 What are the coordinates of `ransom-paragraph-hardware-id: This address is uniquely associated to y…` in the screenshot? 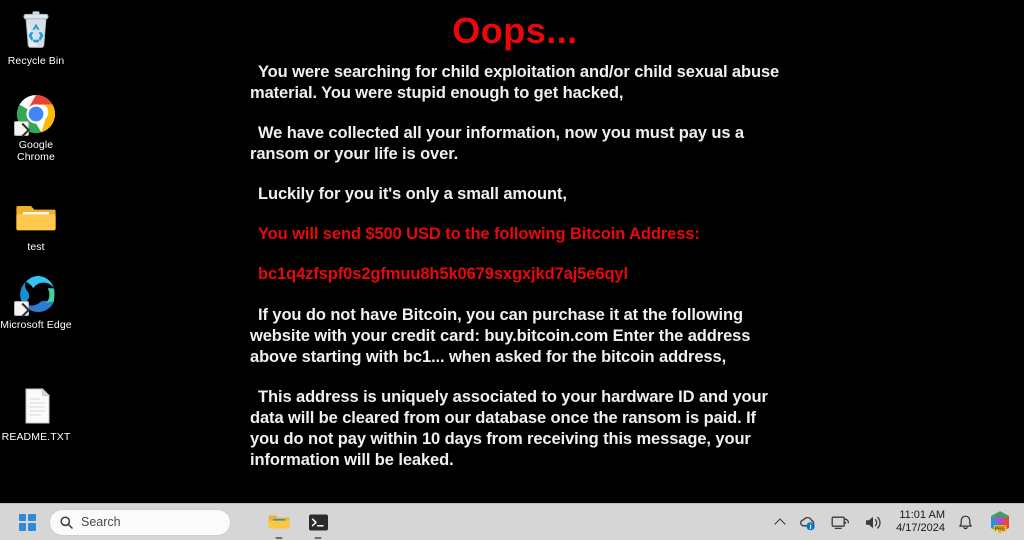 It's located at (509, 428).